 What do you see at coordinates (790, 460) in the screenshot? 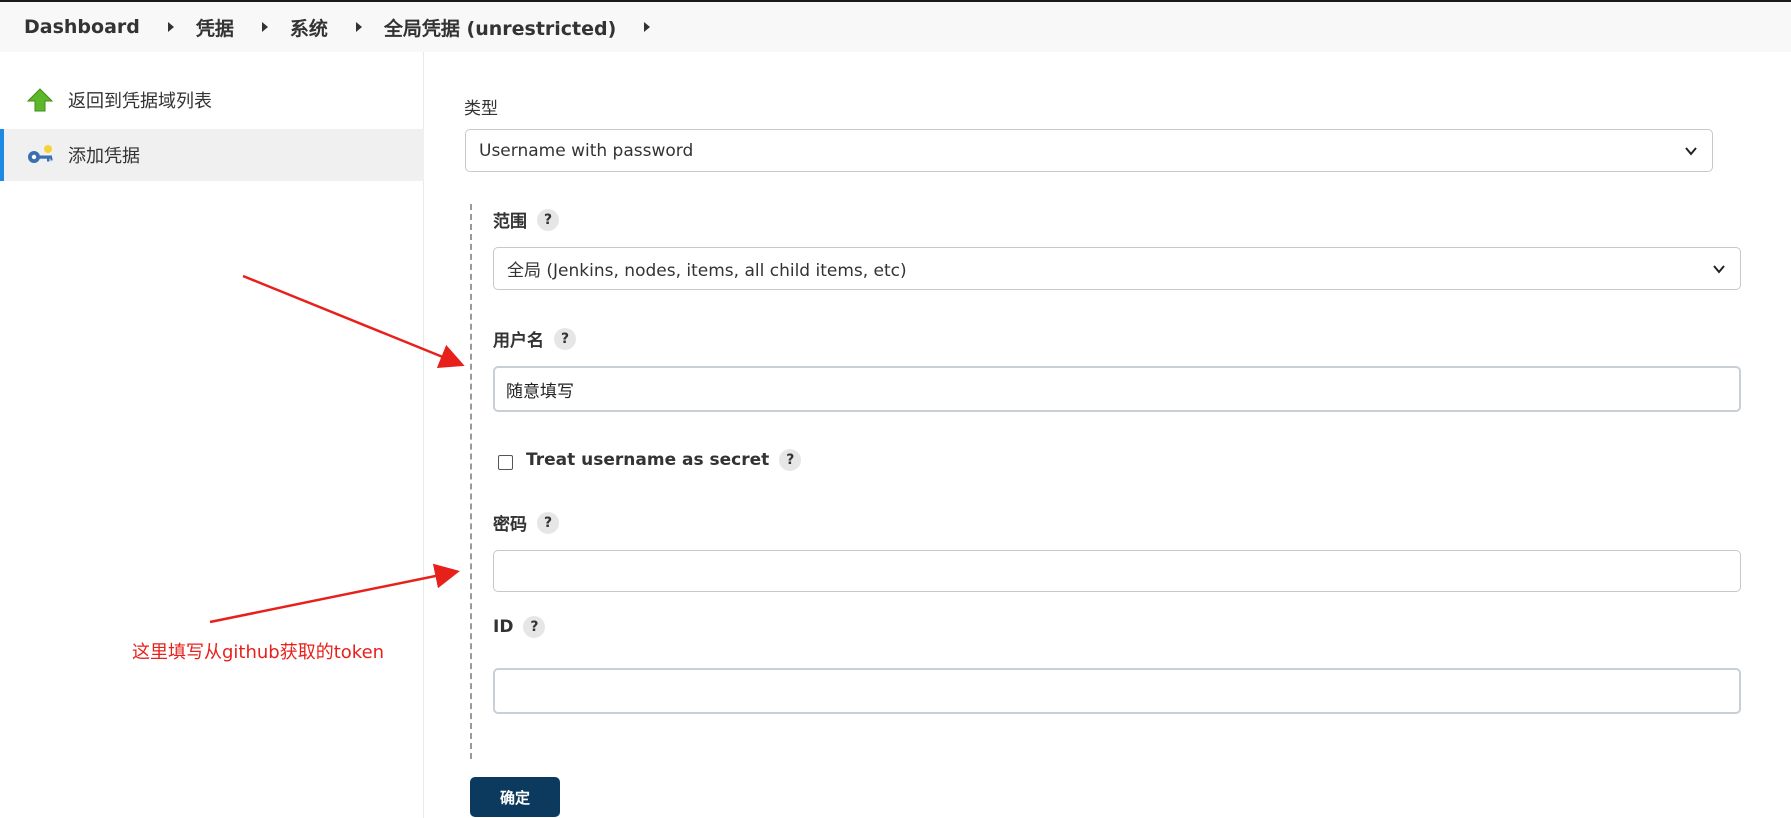
I see `treat-secret-help-icon: ?` at bounding box center [790, 460].